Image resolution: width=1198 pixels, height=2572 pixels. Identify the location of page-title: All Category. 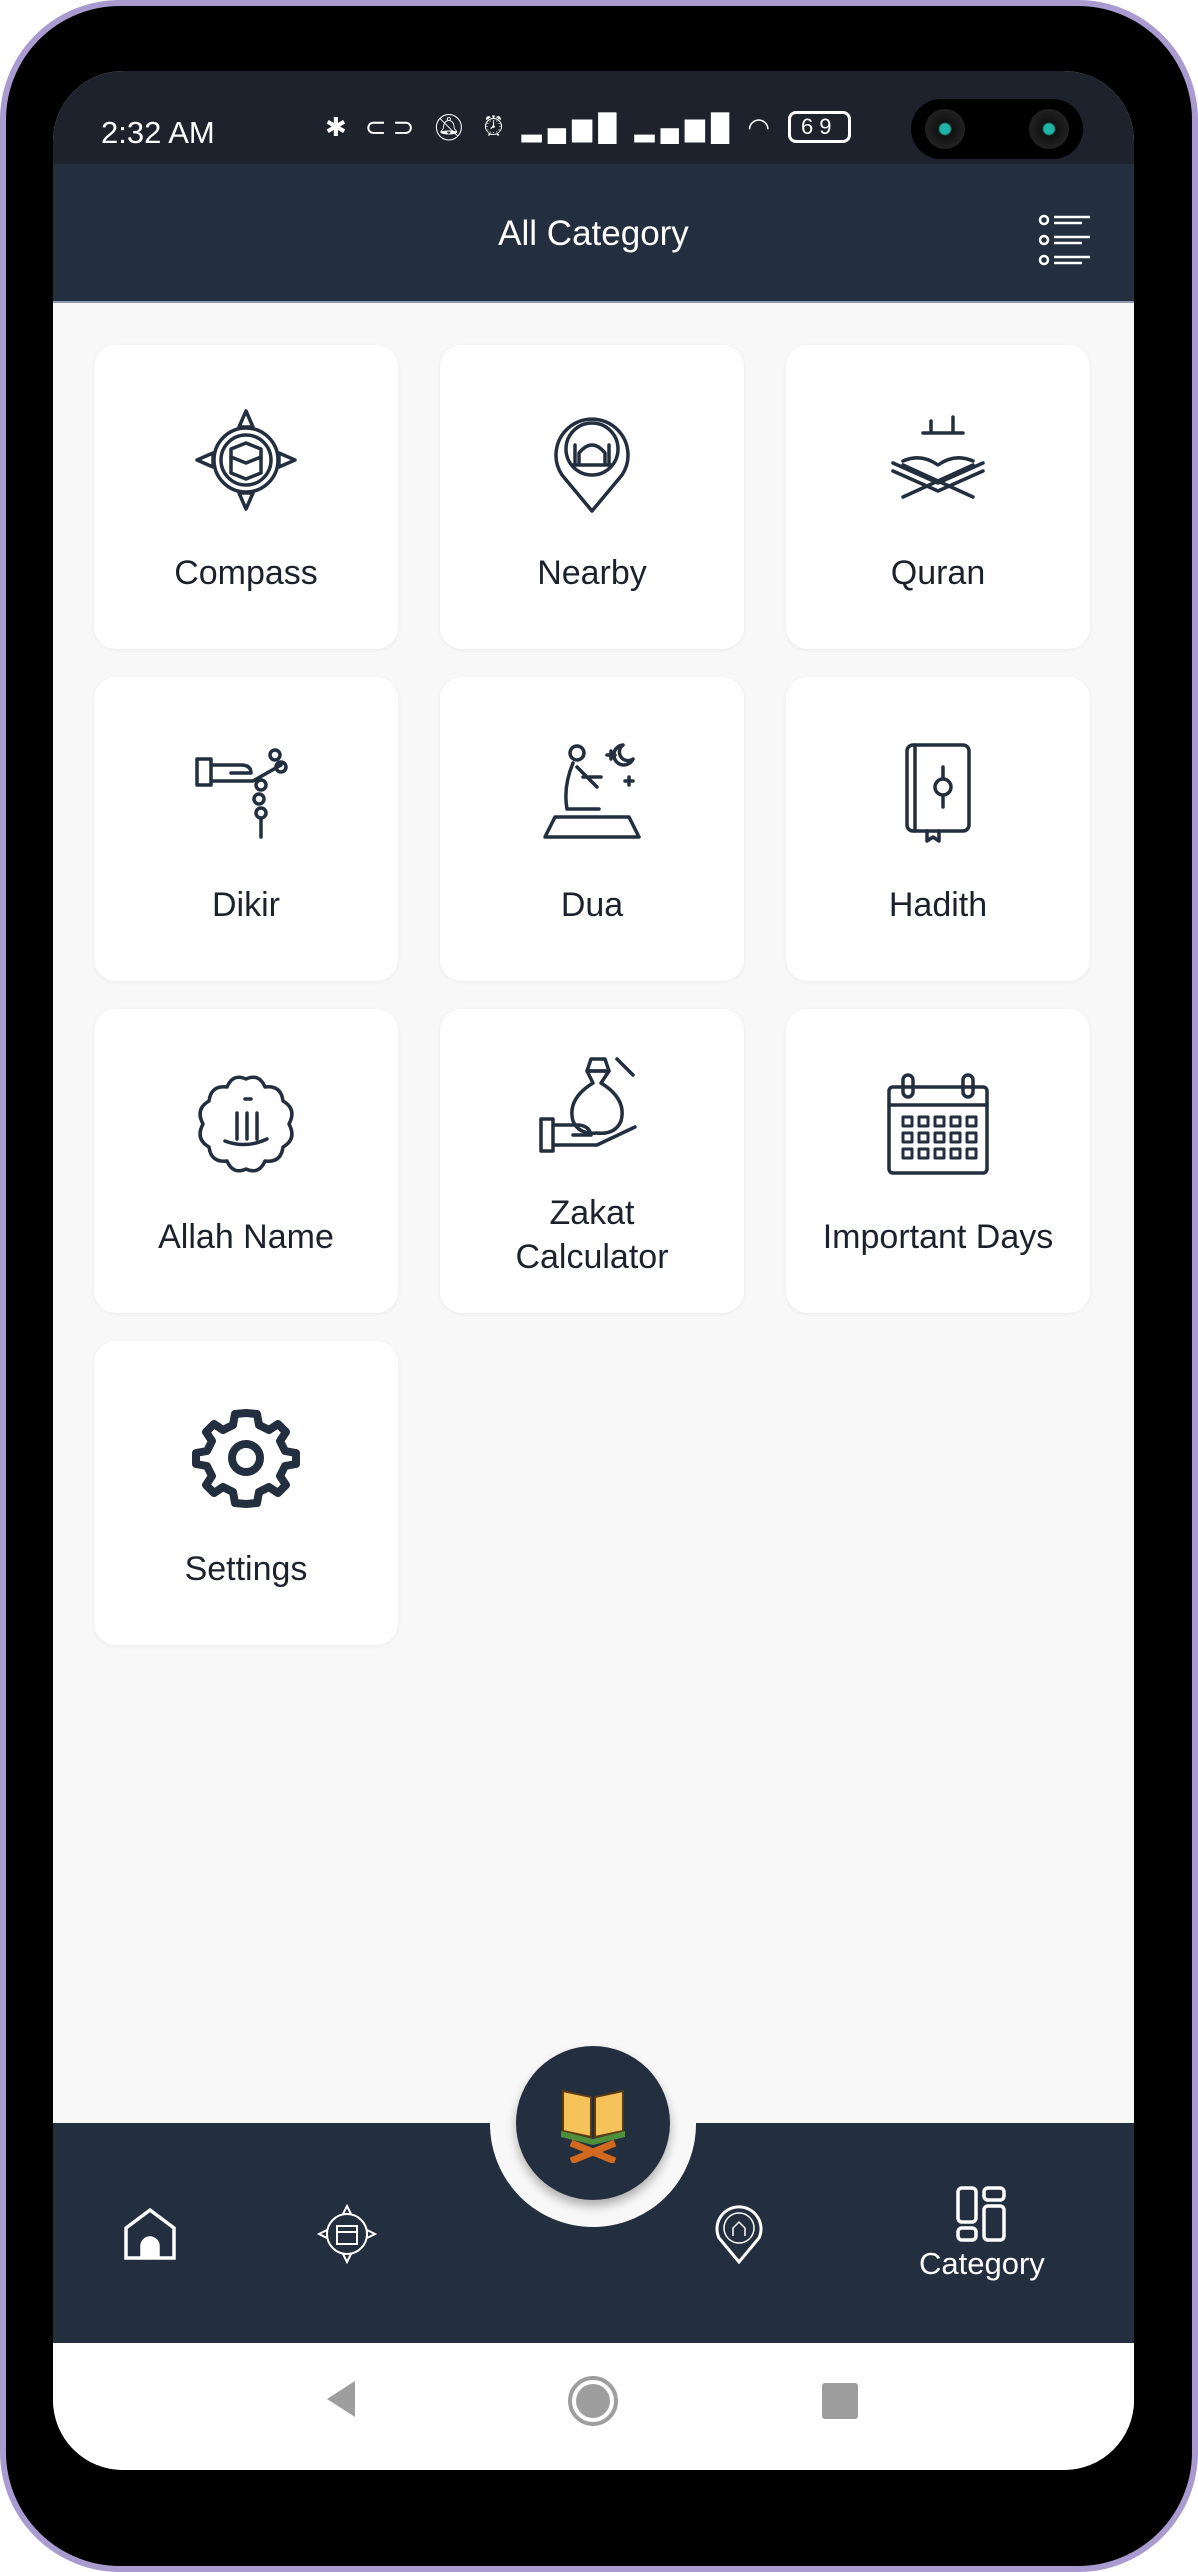
(593, 233).